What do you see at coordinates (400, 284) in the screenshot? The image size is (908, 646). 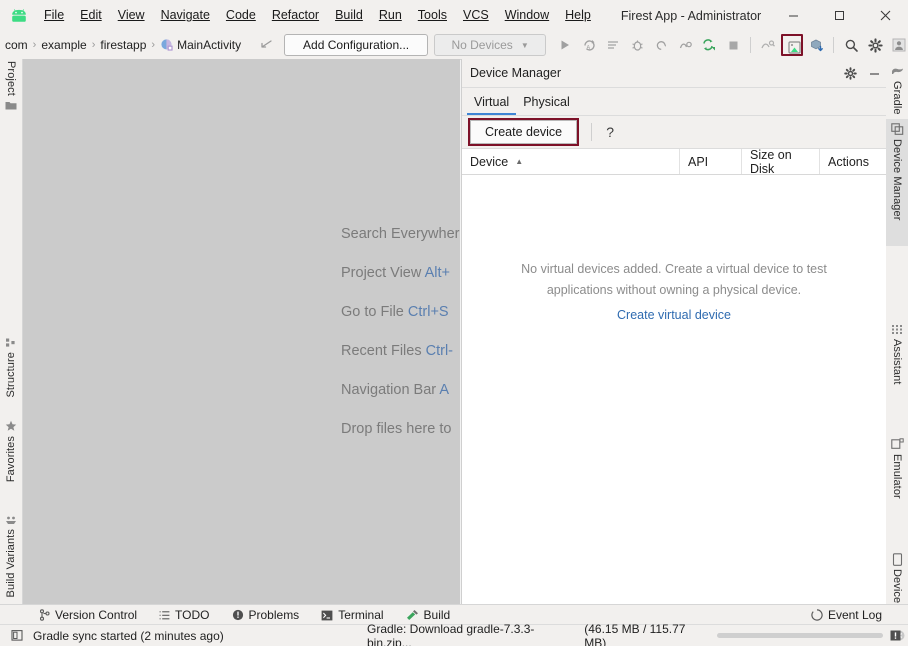 I see `hint-project-view: Project View Alt+` at bounding box center [400, 284].